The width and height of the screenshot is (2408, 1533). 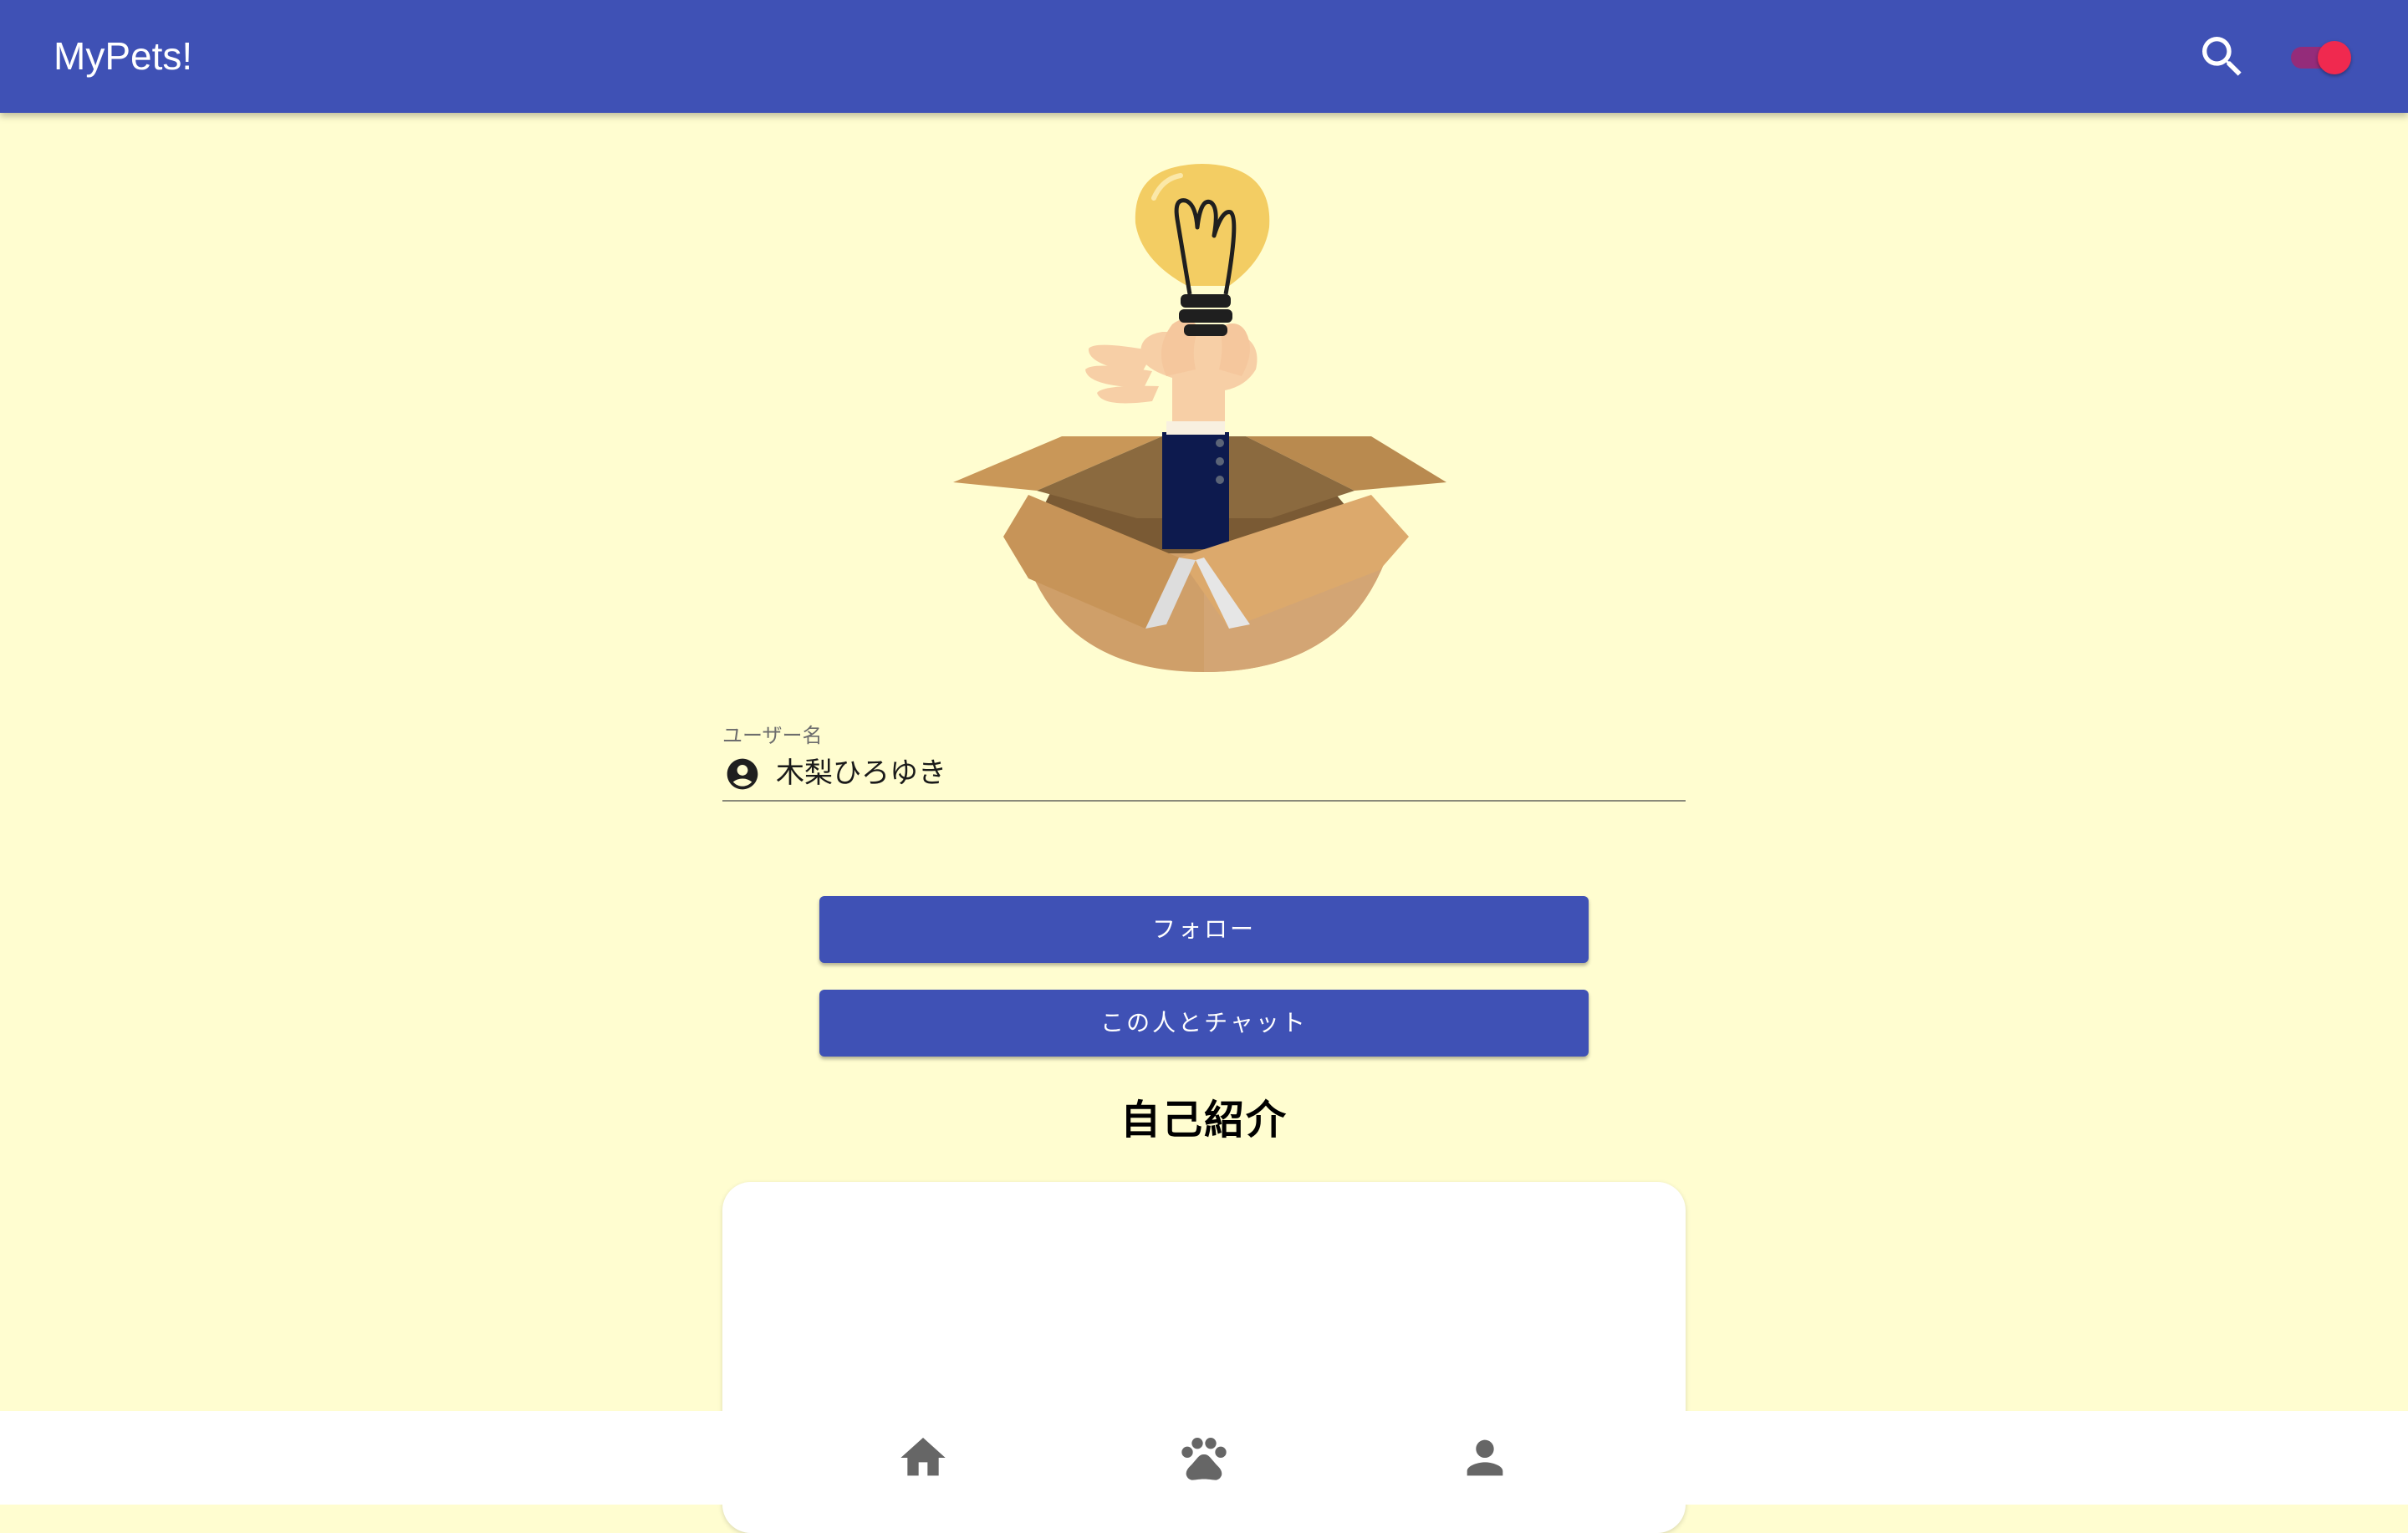 What do you see at coordinates (742, 774) in the screenshot?
I see `account-circle-icon` at bounding box center [742, 774].